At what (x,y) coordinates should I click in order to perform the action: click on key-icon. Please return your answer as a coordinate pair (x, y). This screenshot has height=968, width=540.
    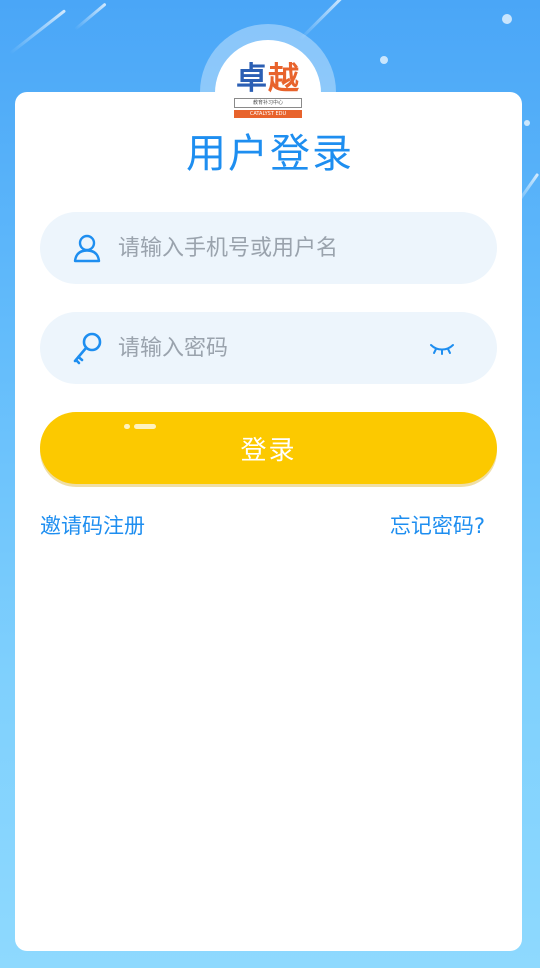
    Looking at the image, I should click on (87, 348).